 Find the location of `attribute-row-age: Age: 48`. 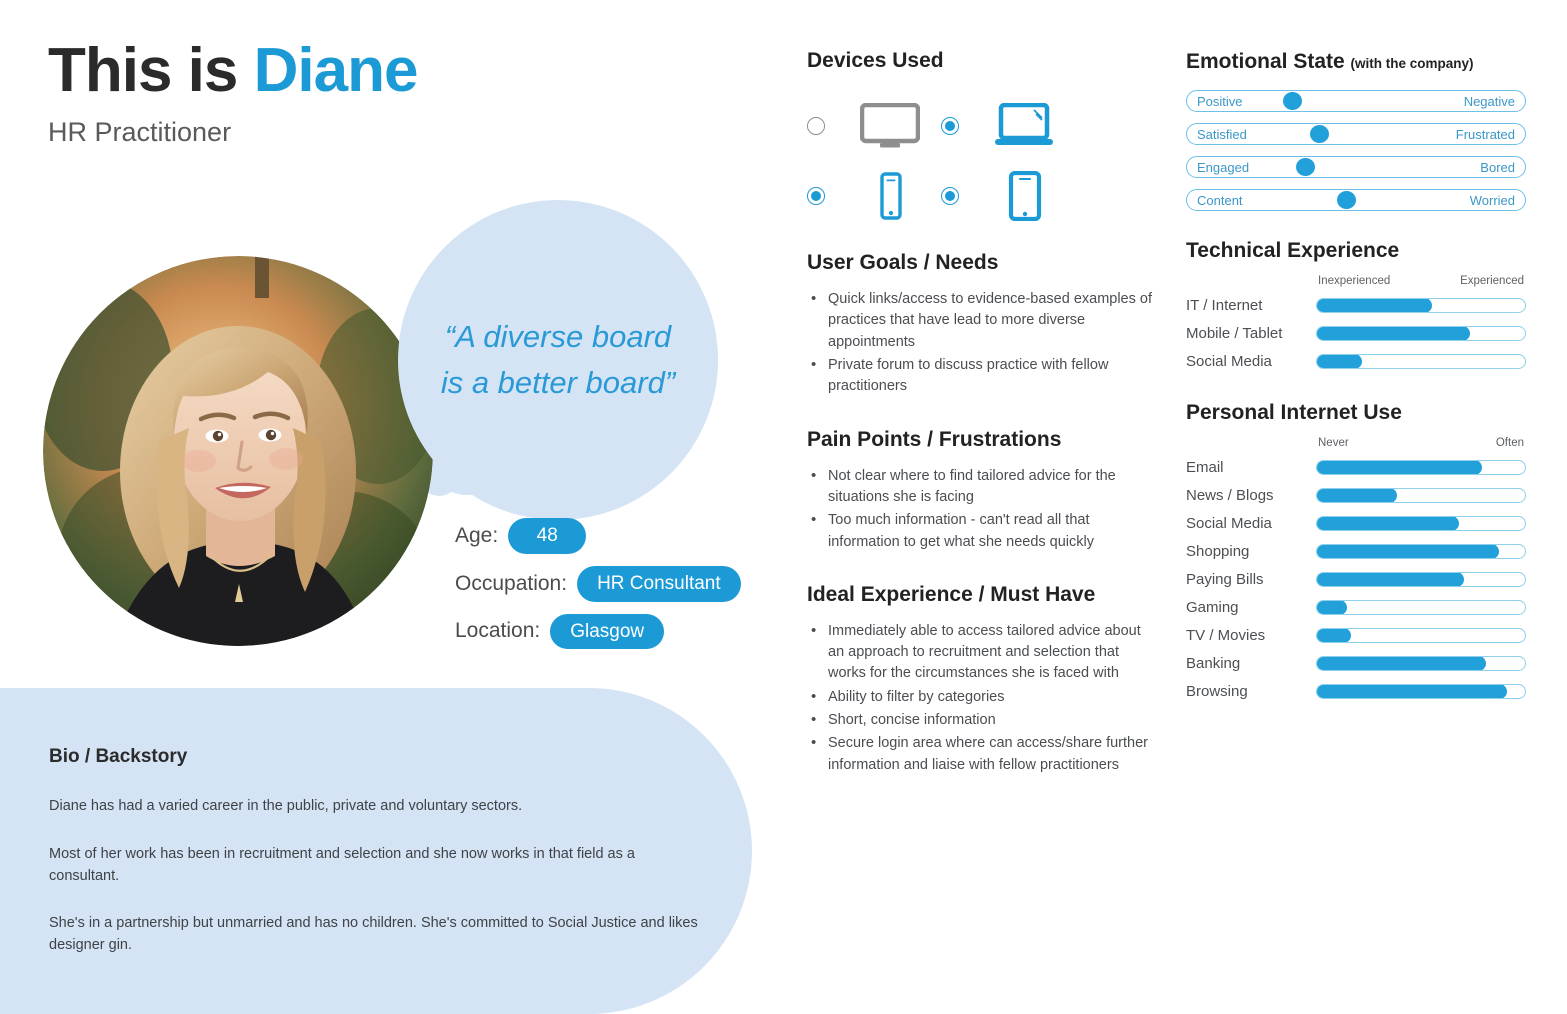

attribute-row-age: Age: 48 is located at coordinates (598, 536).